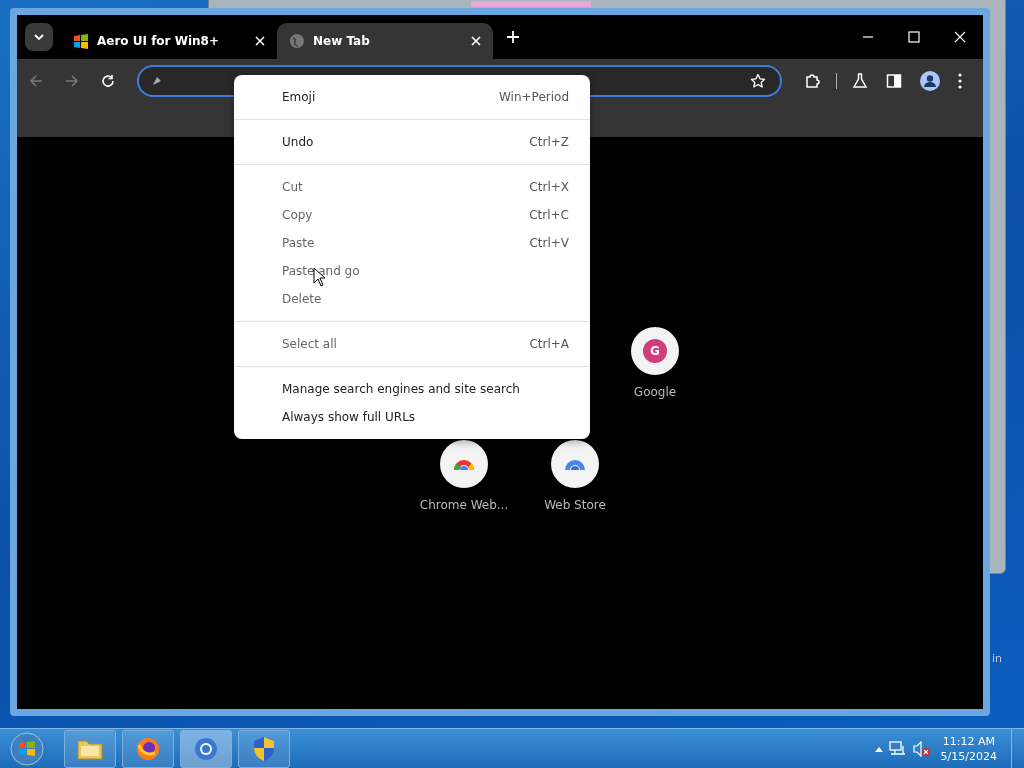  I want to click on browser-tab: New Tab, so click(385, 41).